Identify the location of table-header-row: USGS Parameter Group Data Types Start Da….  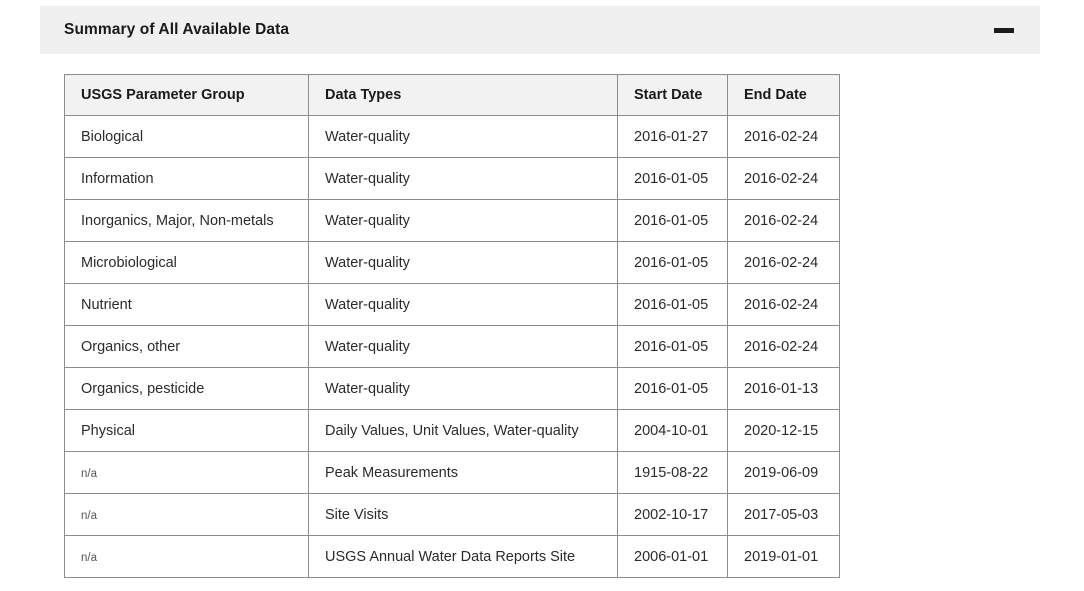
(452, 95).